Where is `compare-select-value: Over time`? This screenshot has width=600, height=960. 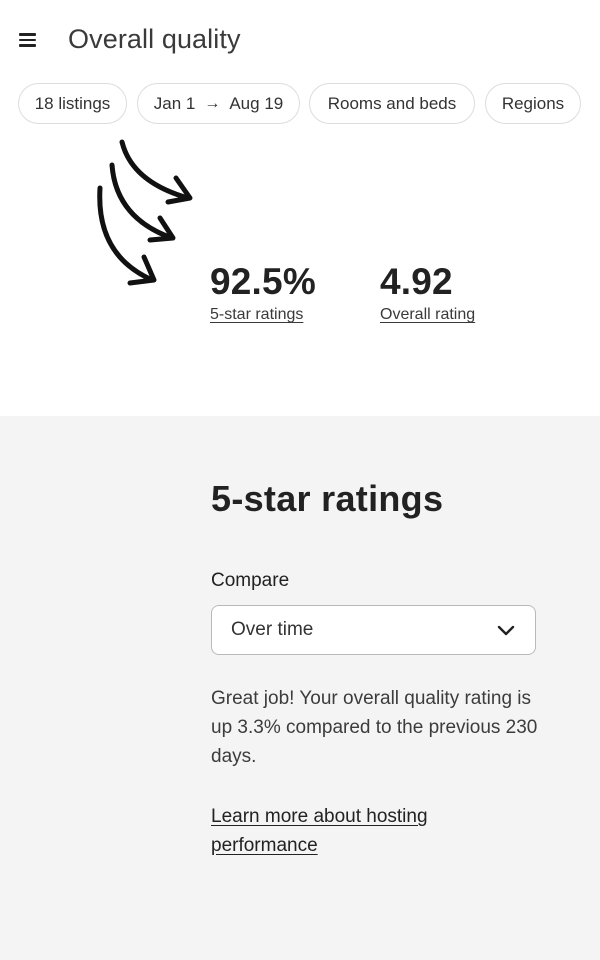
compare-select-value: Over time is located at coordinates (272, 629).